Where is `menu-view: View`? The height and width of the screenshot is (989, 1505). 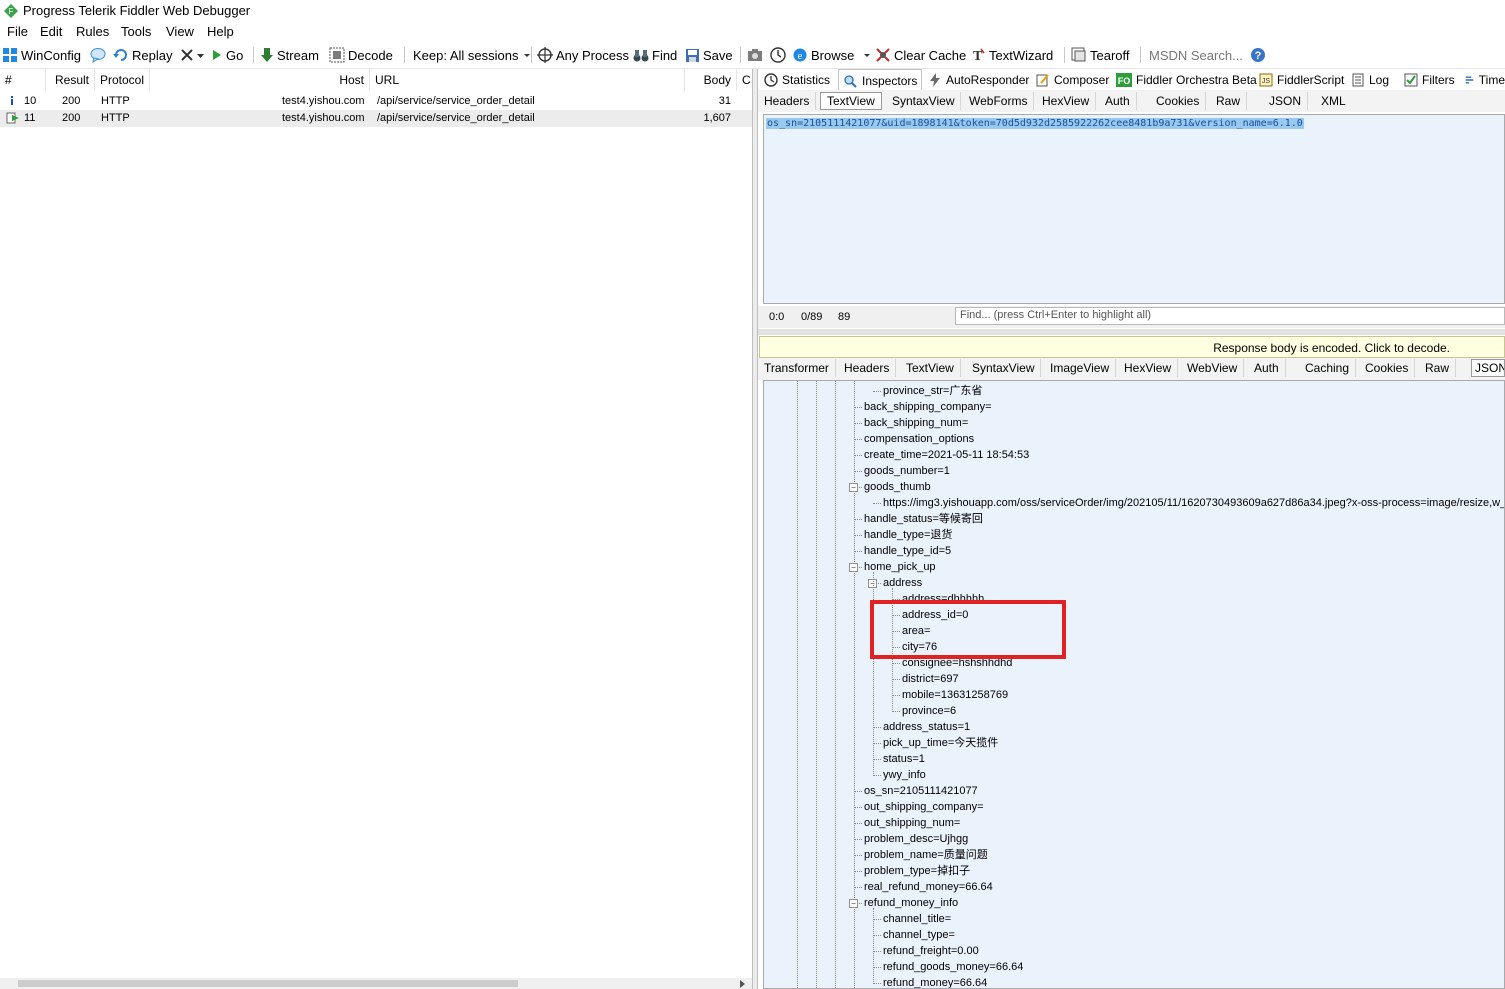
menu-view: View is located at coordinates (180, 31).